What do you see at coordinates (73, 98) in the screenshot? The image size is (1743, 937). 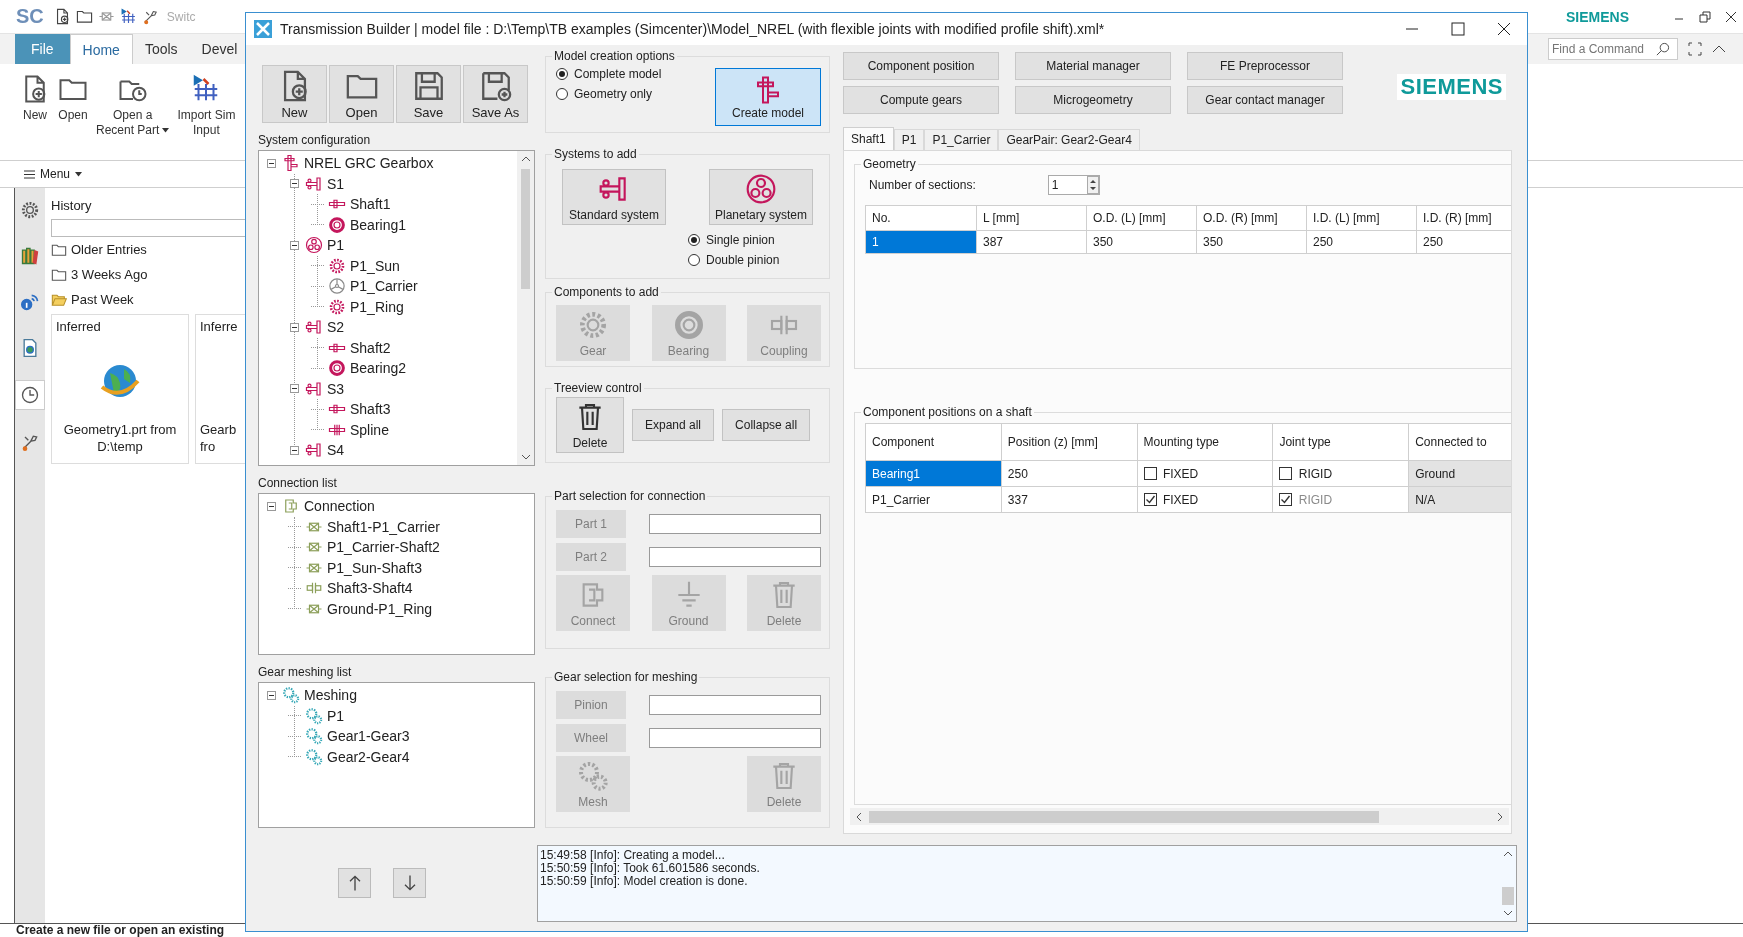 I see `ribbon-button: Open` at bounding box center [73, 98].